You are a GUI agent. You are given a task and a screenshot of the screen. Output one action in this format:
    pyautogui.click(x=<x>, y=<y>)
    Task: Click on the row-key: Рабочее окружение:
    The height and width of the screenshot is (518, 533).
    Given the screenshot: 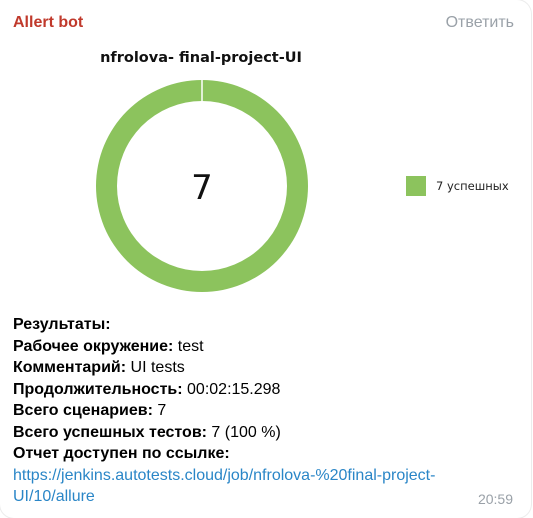 What is the action you would take?
    pyautogui.click(x=93, y=346)
    